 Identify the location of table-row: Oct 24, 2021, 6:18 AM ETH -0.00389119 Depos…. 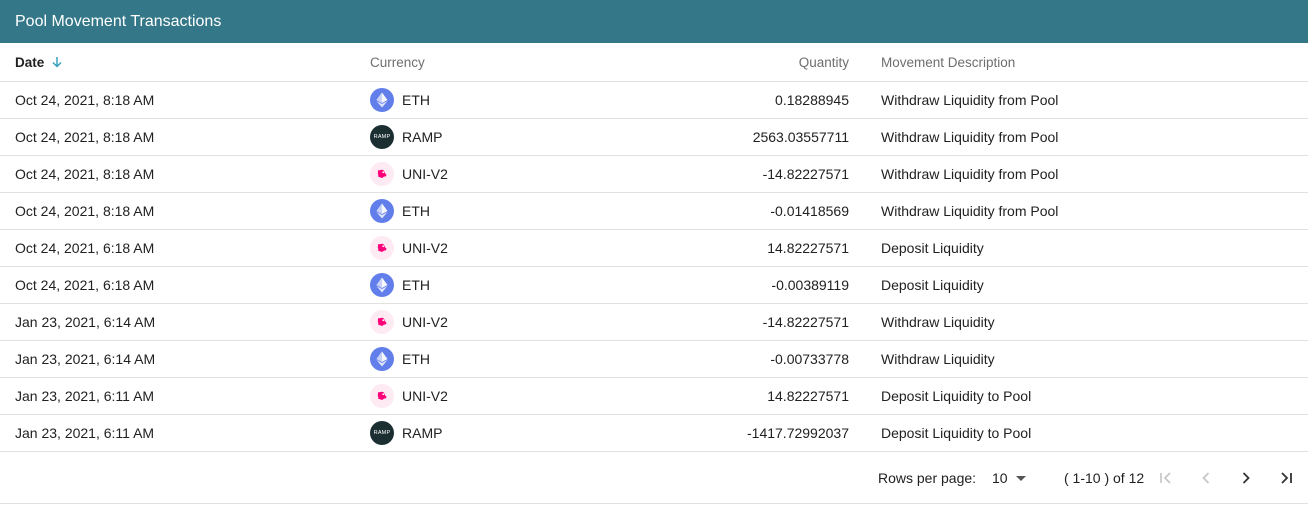
(654, 285).